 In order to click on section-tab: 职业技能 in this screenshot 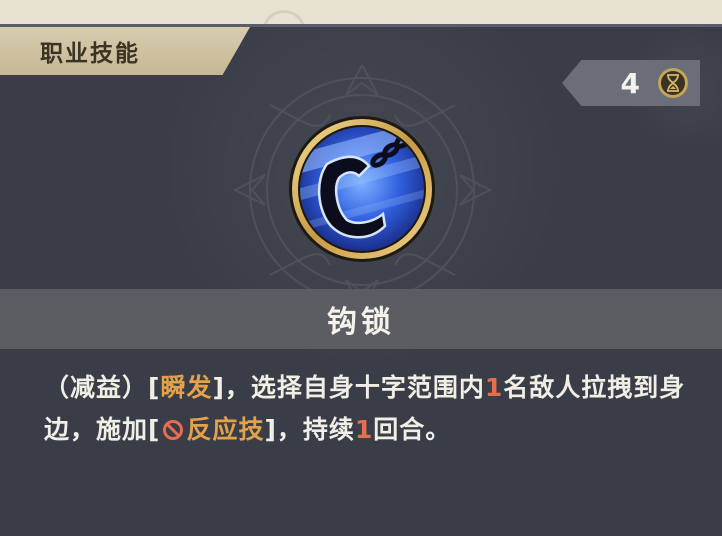, I will do `click(125, 51)`.